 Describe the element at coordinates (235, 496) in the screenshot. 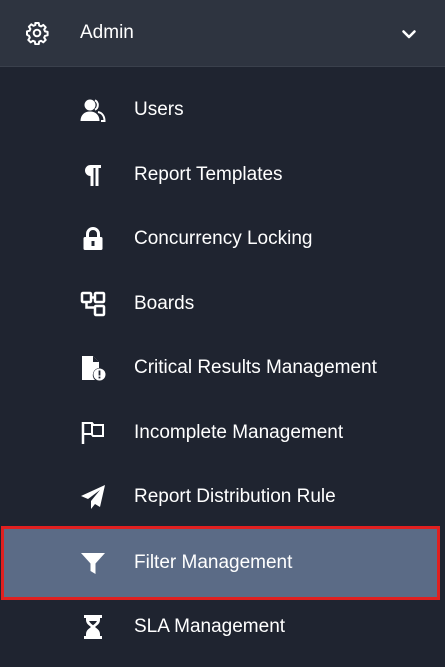

I see `menu-item-label: Report Distribution Rule` at that location.